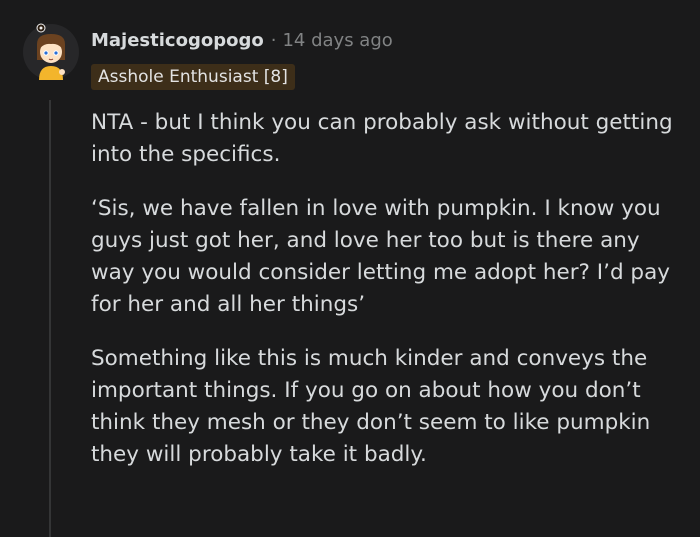 The width and height of the screenshot is (700, 537). What do you see at coordinates (337, 40) in the screenshot?
I see `timestamp-link: 14 days ago` at bounding box center [337, 40].